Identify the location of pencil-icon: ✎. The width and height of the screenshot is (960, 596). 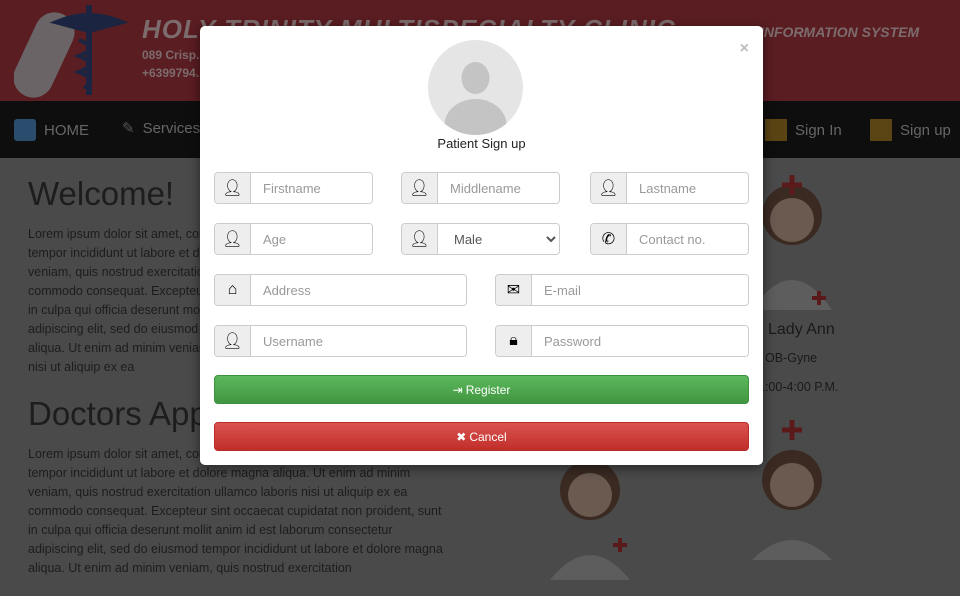
(128, 128).